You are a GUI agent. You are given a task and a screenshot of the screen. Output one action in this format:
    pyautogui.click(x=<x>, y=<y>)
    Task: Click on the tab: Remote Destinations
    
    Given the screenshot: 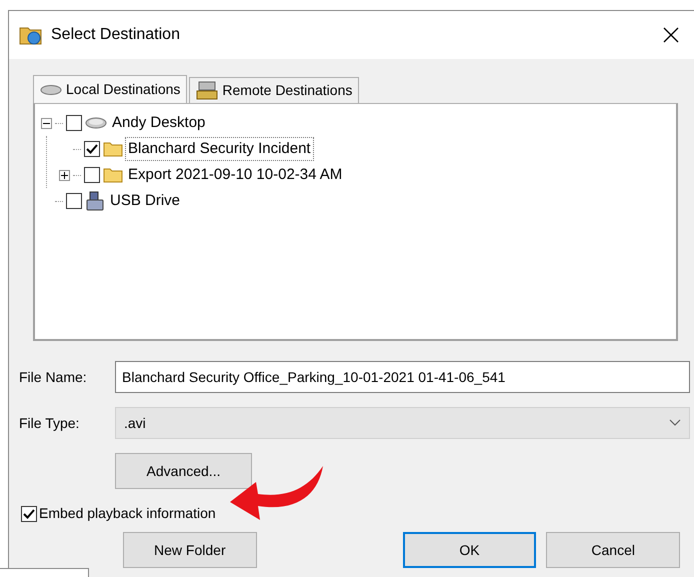 What is the action you would take?
    pyautogui.click(x=274, y=90)
    